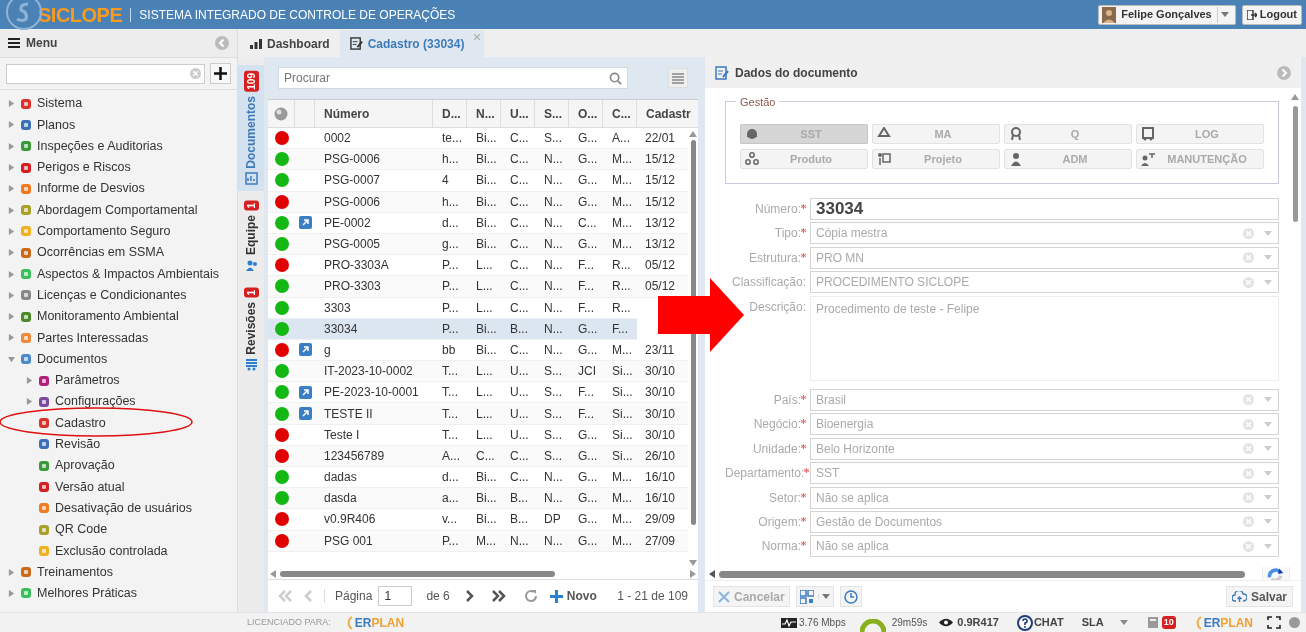  What do you see at coordinates (60, 103) in the screenshot?
I see `menu-item: Sistema` at bounding box center [60, 103].